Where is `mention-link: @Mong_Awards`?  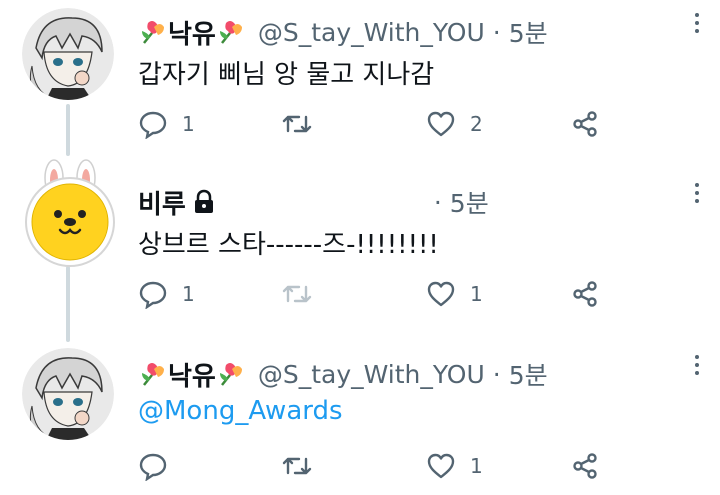
mention-link: @Mong_Awards is located at coordinates (240, 411).